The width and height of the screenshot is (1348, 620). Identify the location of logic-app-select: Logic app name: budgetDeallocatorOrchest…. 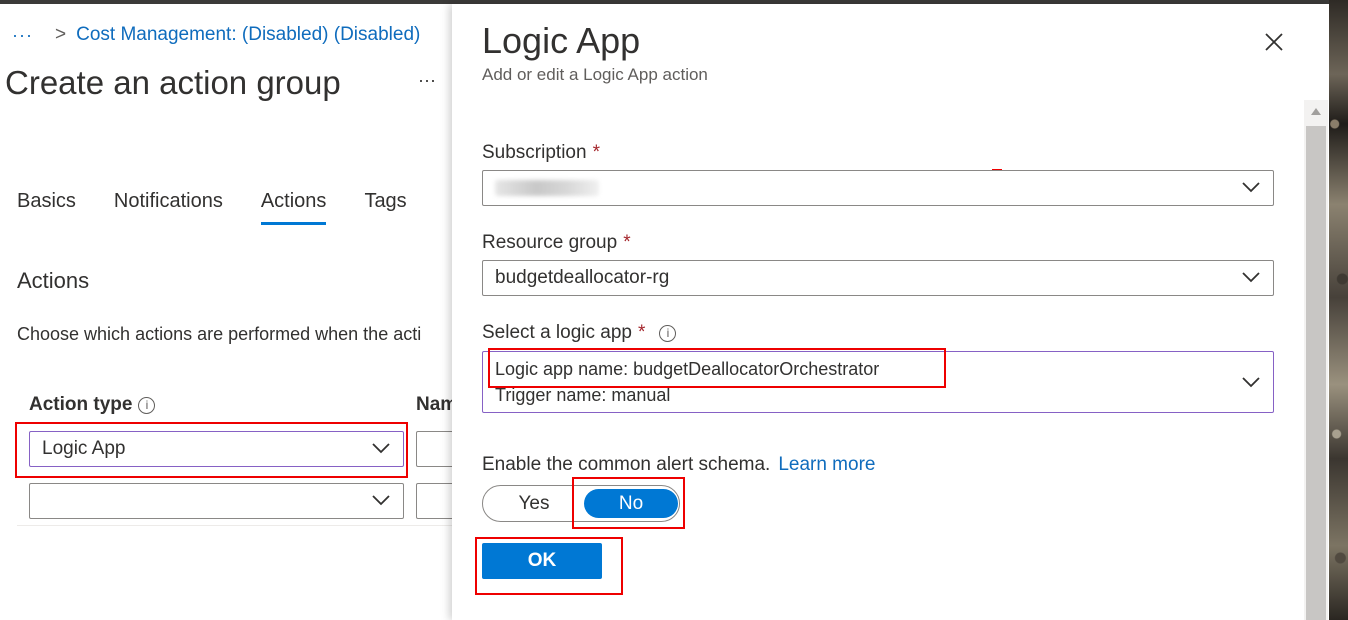
(878, 382).